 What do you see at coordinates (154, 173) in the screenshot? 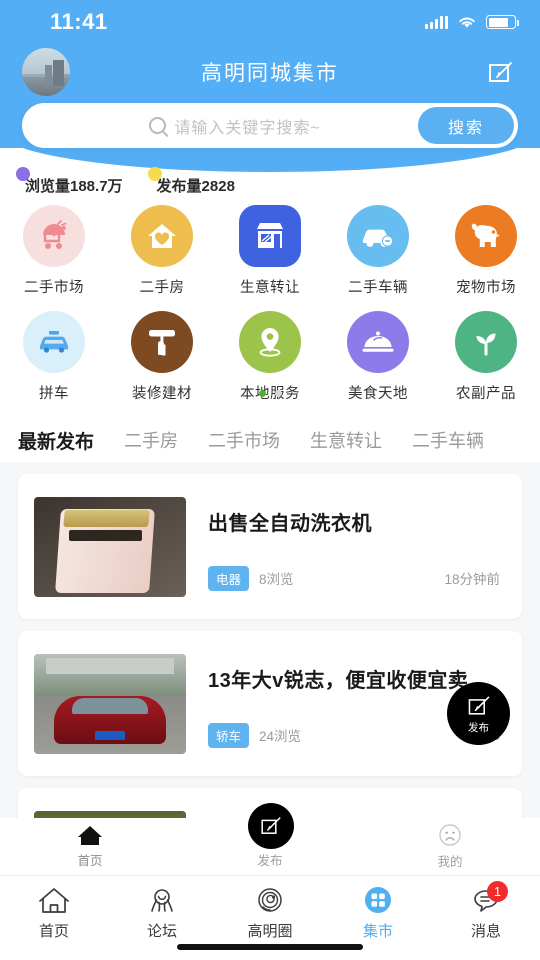
I see `stat-dot-yellow` at bounding box center [154, 173].